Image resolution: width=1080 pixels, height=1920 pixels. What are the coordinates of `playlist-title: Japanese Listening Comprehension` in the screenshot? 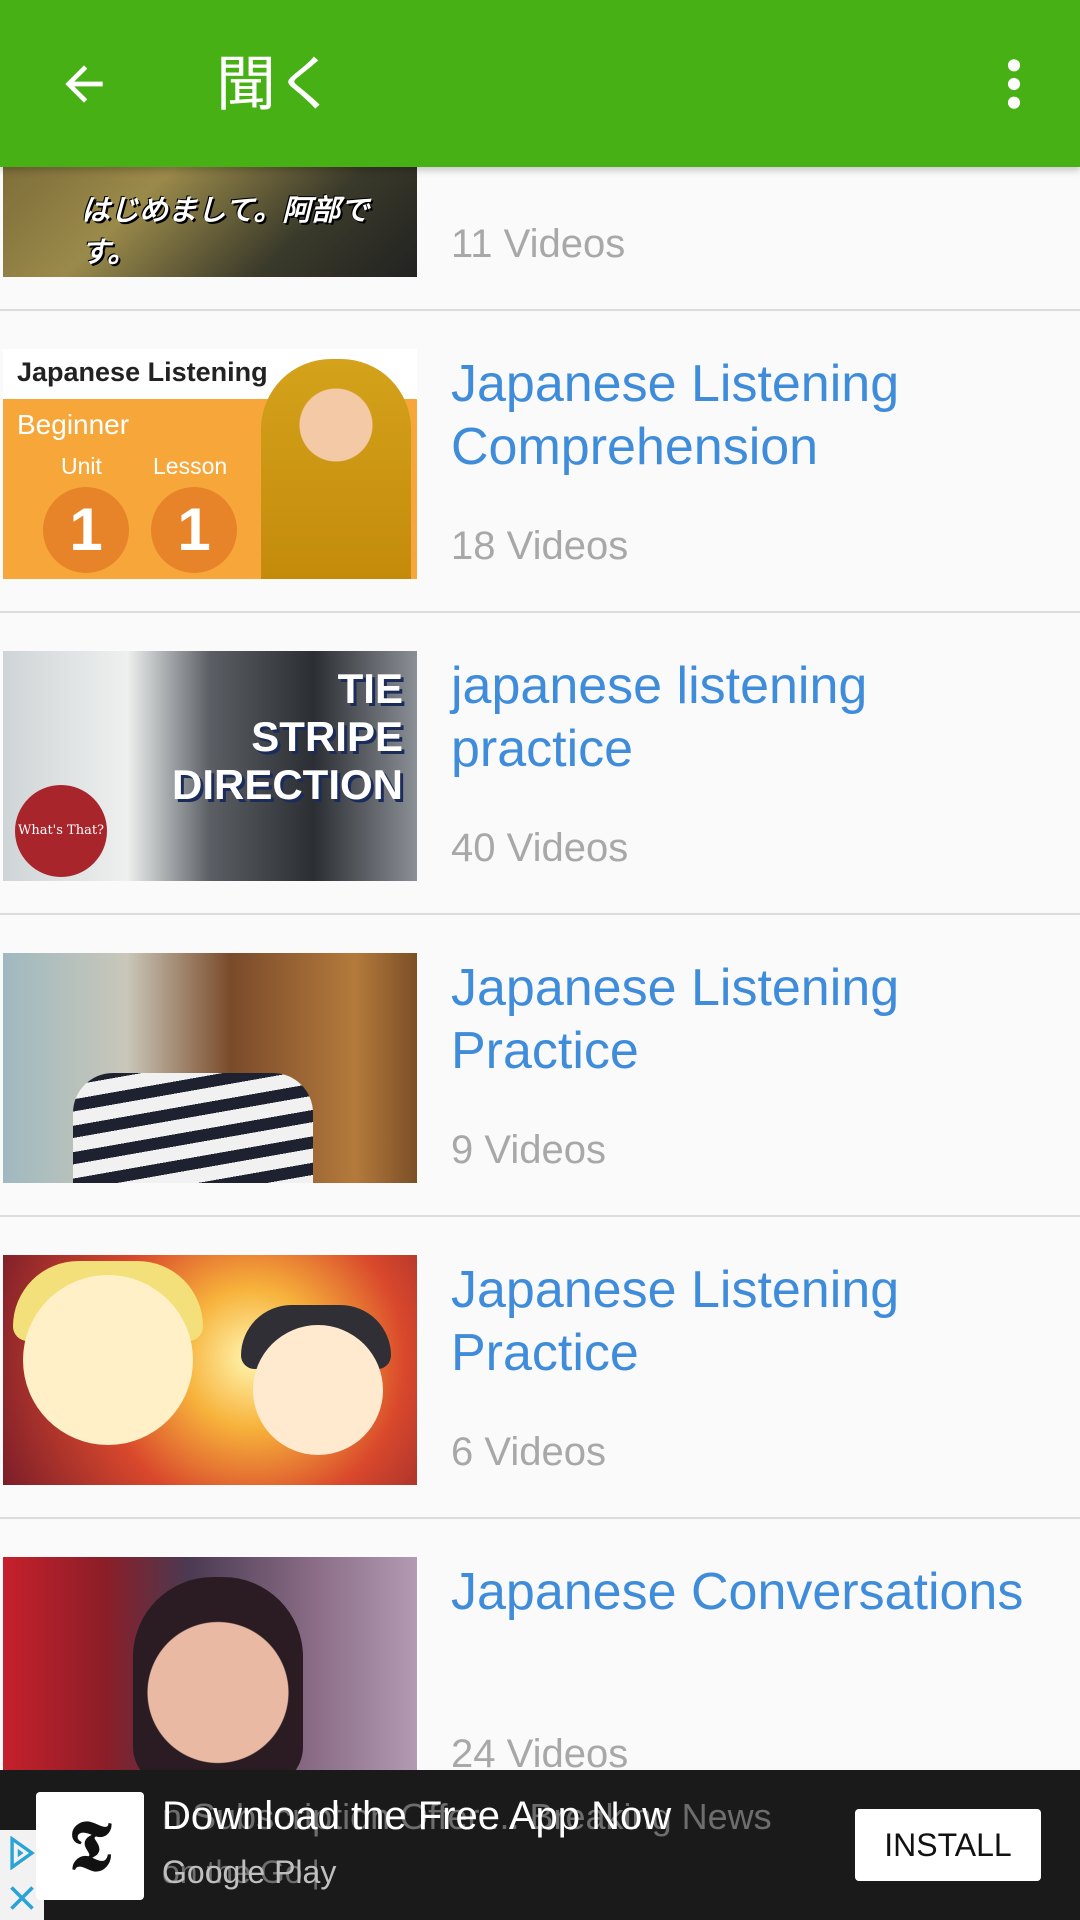 It's located at (675, 415).